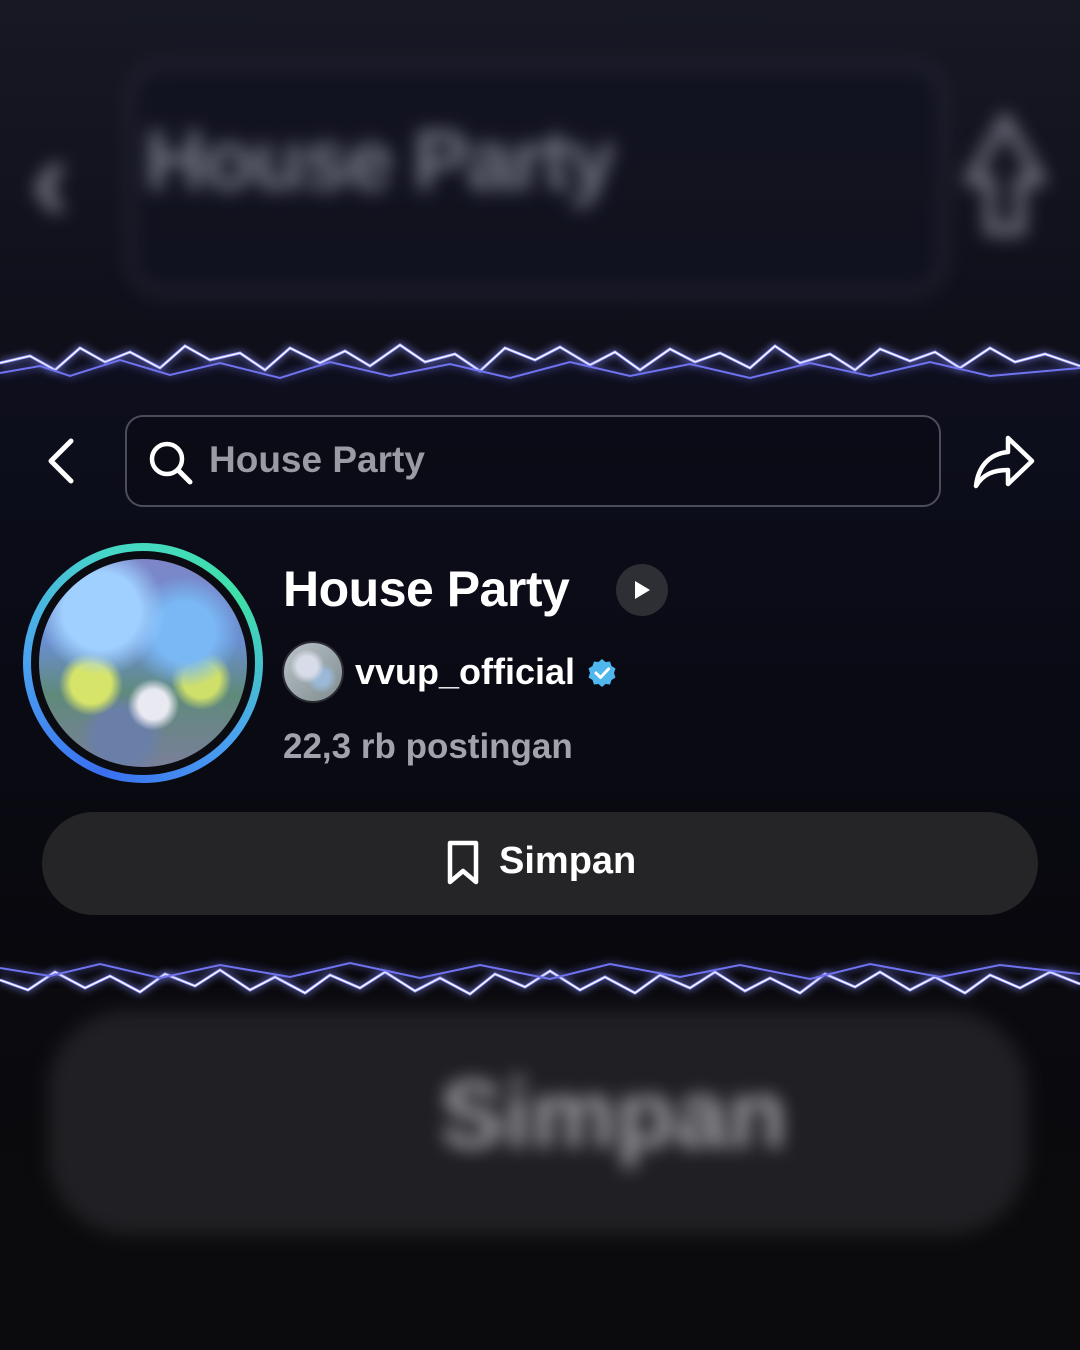  I want to click on play-icon, so click(642, 590).